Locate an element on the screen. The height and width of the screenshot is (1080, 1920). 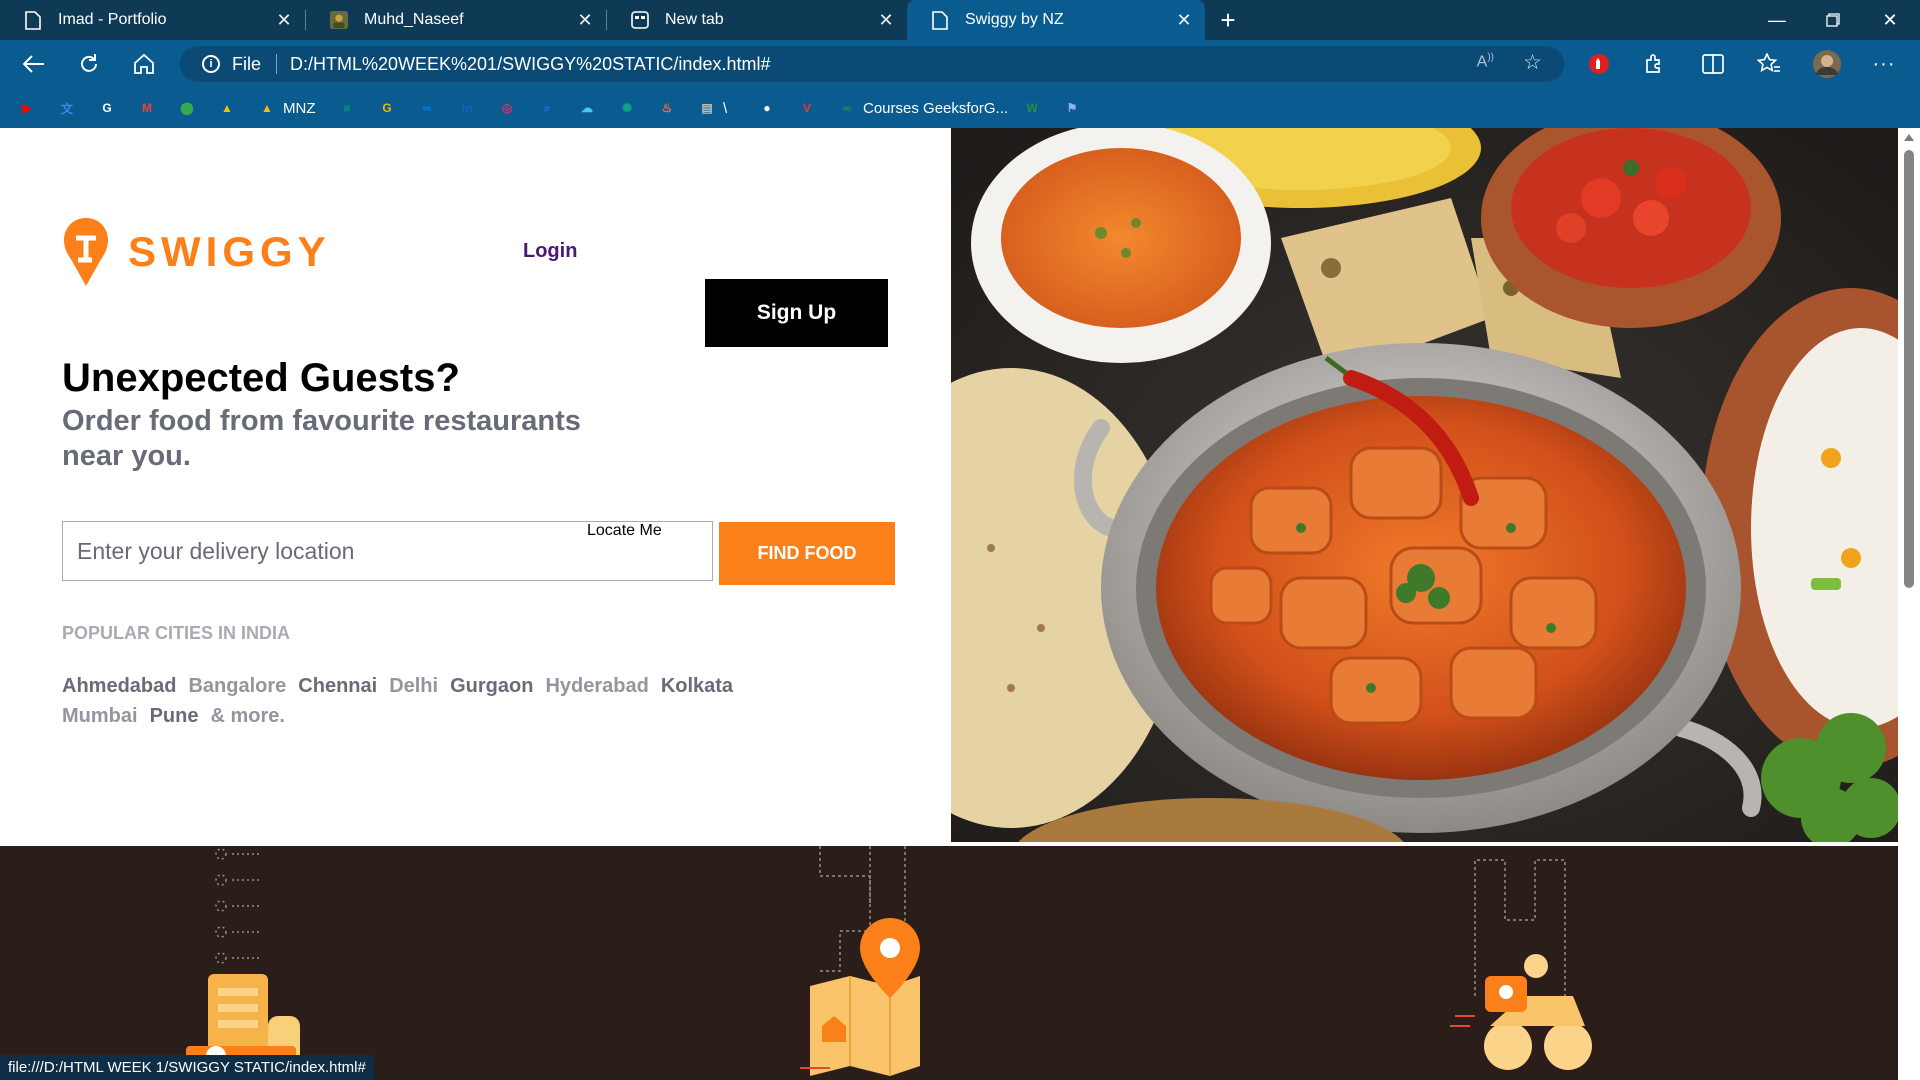
refresh-icon is located at coordinates (89, 63).